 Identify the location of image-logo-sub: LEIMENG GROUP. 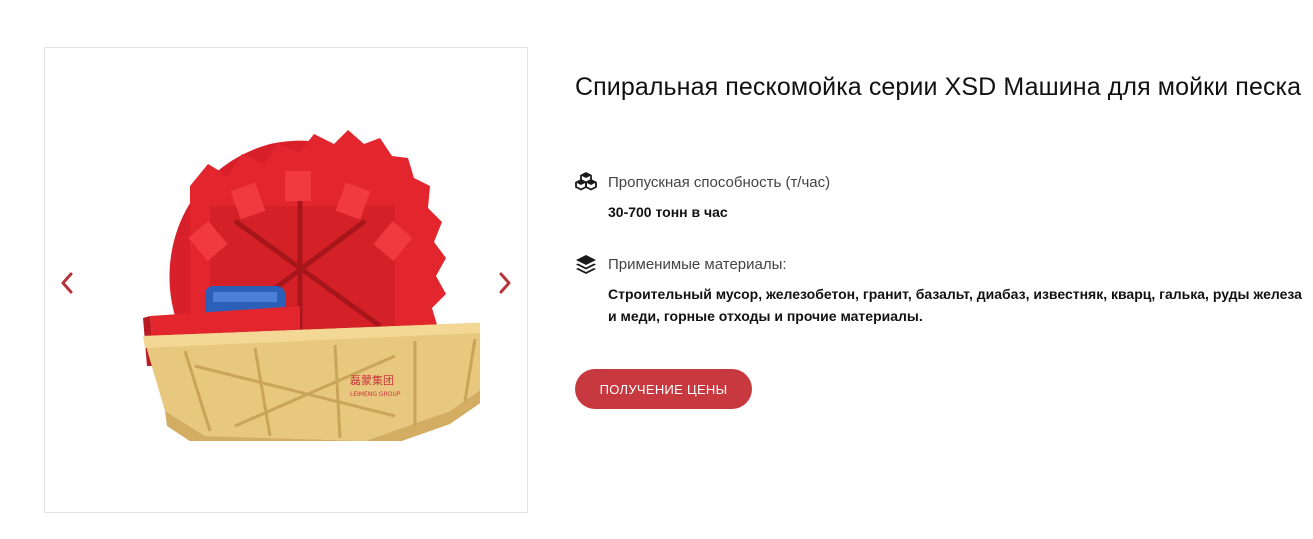
(375, 394).